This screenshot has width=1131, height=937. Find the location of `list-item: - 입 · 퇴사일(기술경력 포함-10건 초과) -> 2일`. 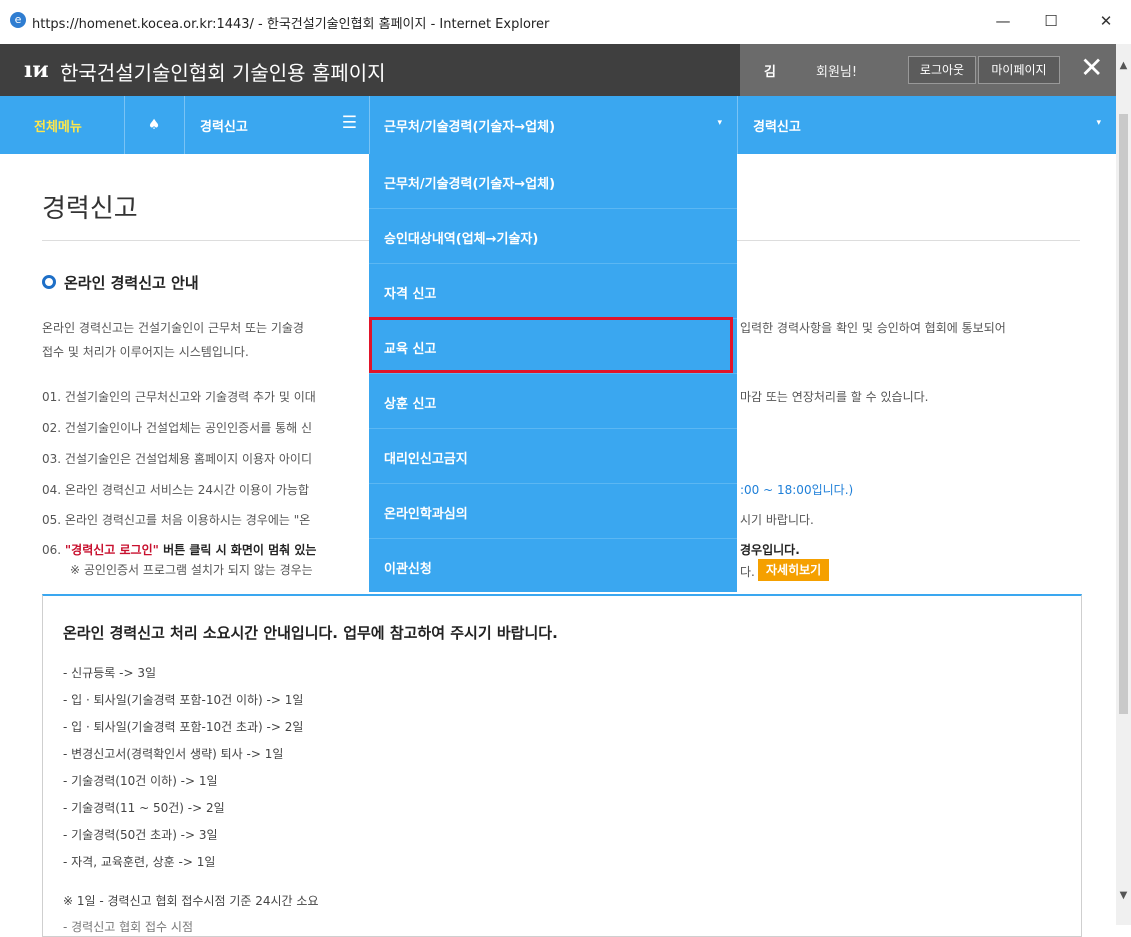

list-item: - 입 · 퇴사일(기술경력 포함-10건 초과) -> 2일 is located at coordinates (183, 727).